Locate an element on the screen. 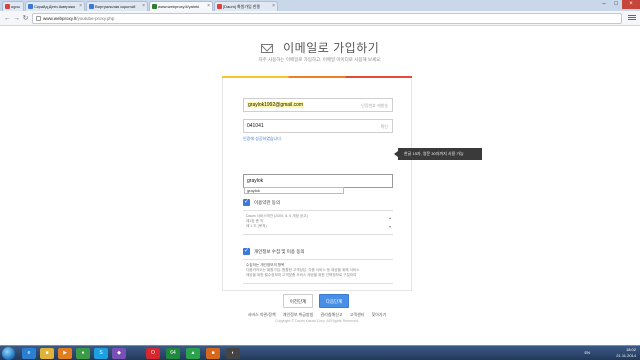  browser-toolbar: ← → ↻ www.webproxy.lt/youtube-proxy.php is located at coordinates (320, 18).